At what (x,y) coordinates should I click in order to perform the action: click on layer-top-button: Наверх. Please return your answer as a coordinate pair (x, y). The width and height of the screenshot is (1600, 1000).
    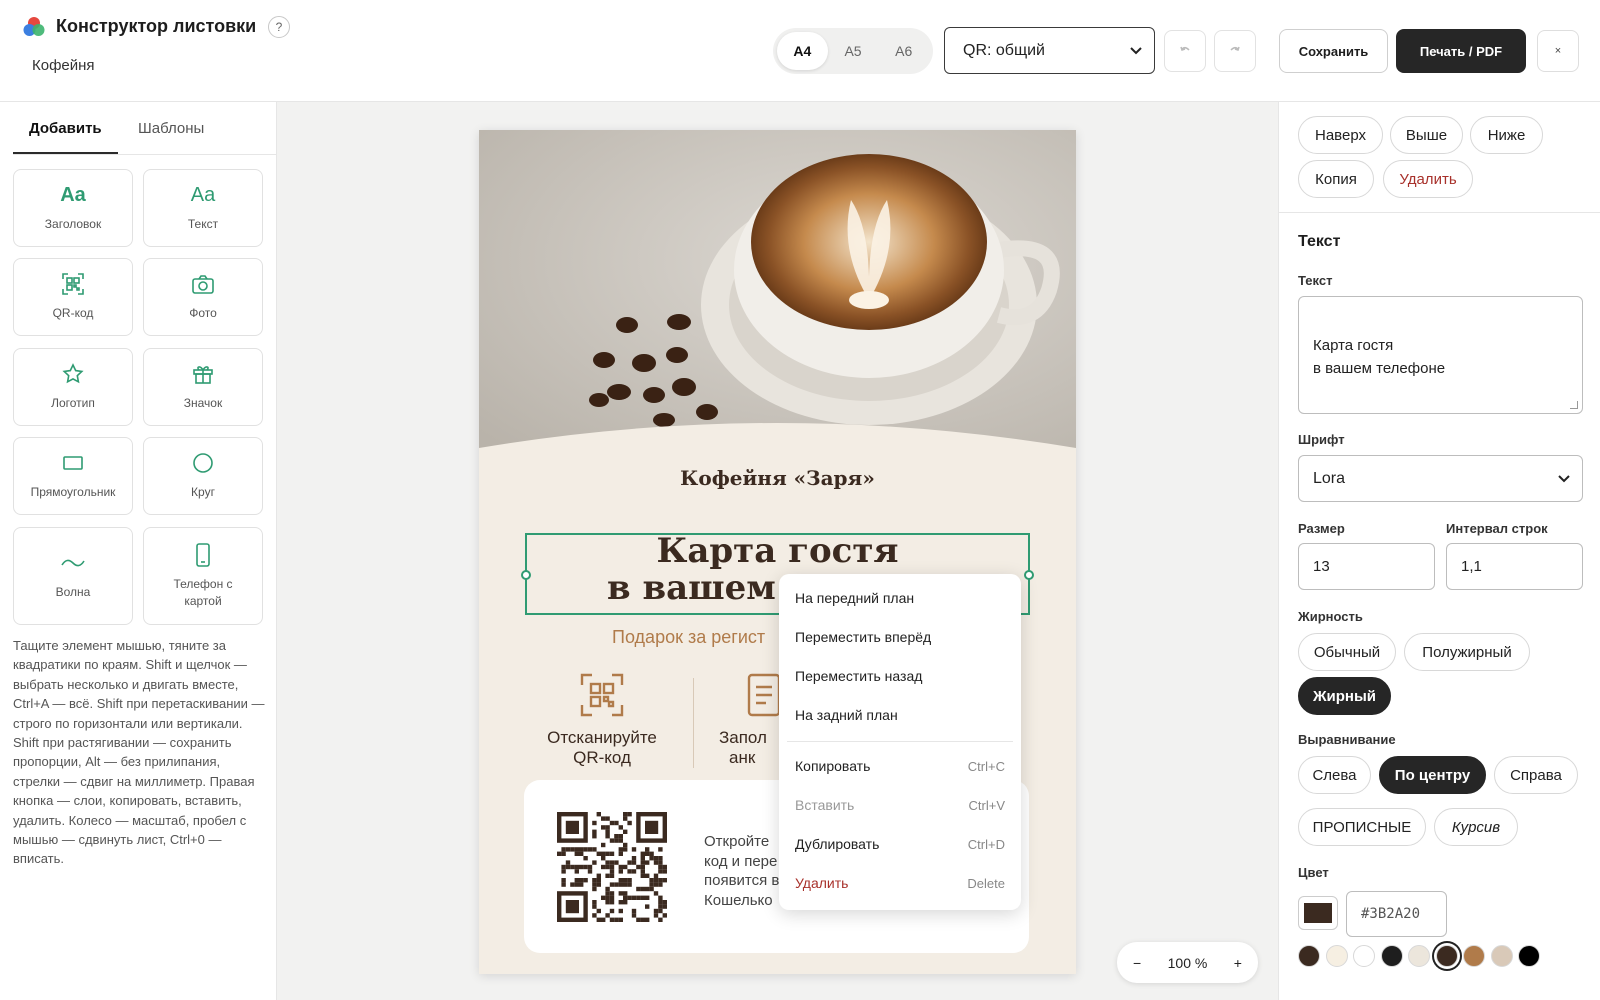
    Looking at the image, I should click on (1340, 135).